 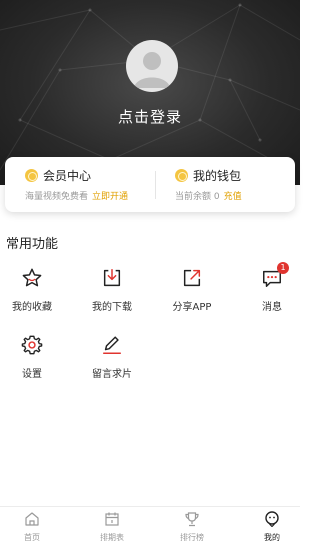 What do you see at coordinates (67, 176) in the screenshot?
I see `vip-title: 会员中心` at bounding box center [67, 176].